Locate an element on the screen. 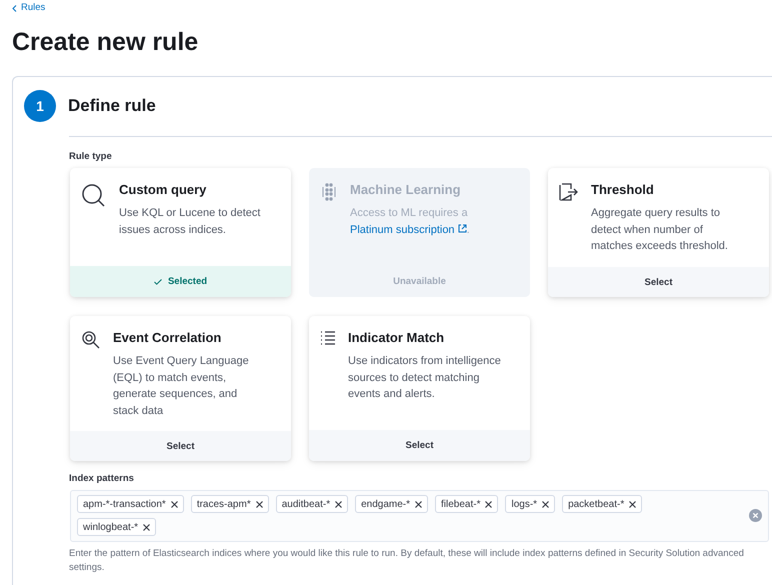 The width and height of the screenshot is (772, 585). rule-type-card: Event Correlation Use Event Query Language (EQL) to match events, generate sequences, and stack data Select is located at coordinates (180, 388).